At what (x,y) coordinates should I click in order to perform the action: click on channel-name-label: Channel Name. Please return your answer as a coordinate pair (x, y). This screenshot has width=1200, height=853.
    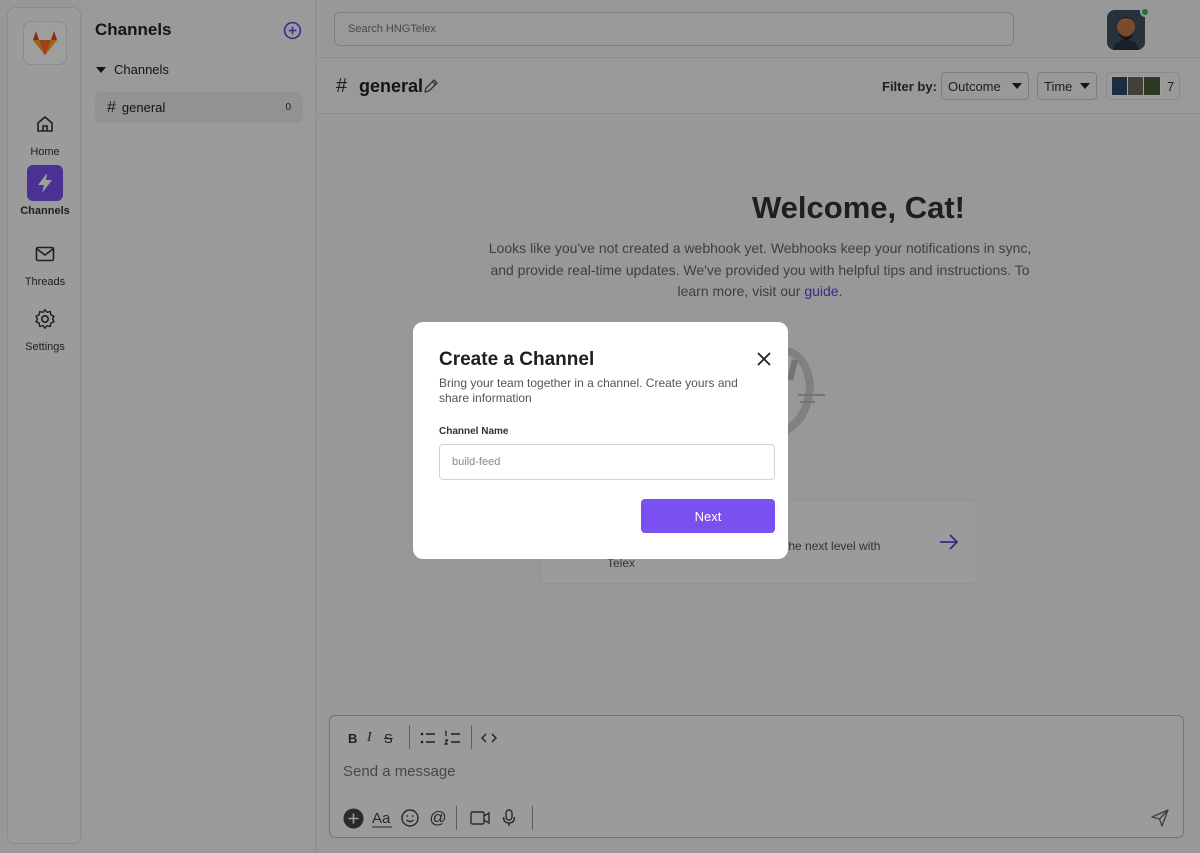
    Looking at the image, I should click on (474, 431).